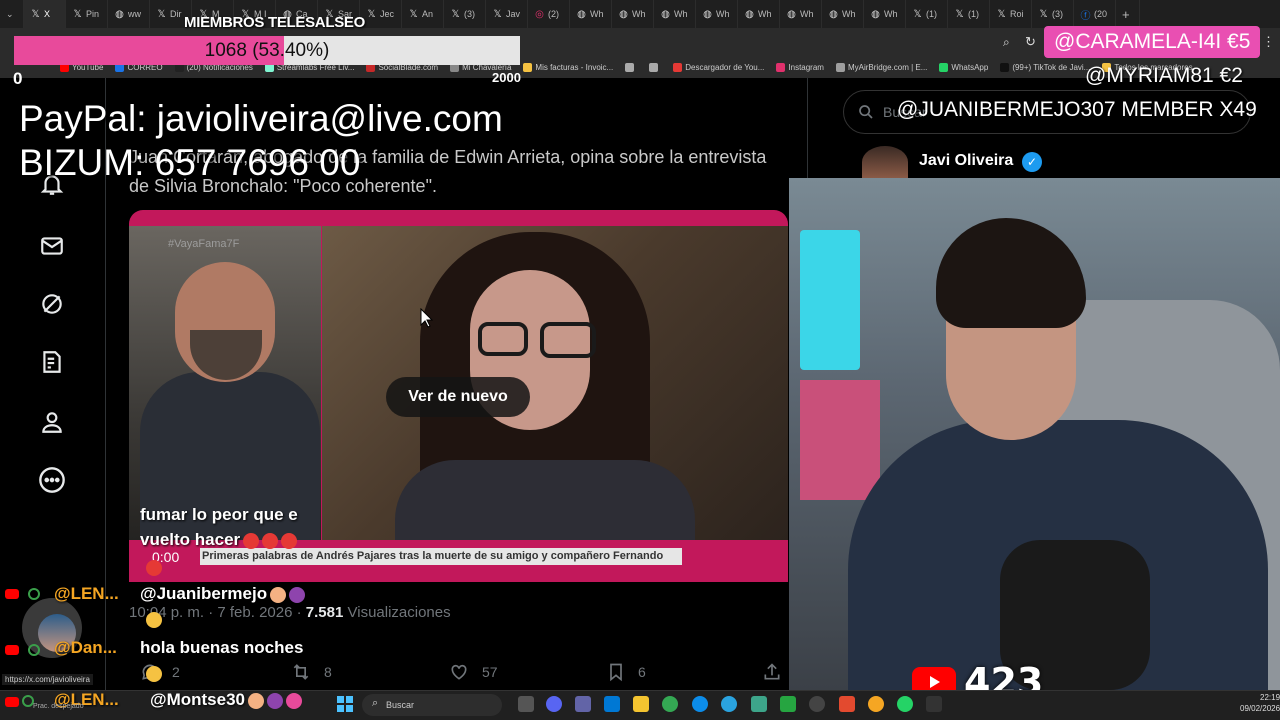 This screenshot has height=720, width=1280. What do you see at coordinates (52, 246) in the screenshot?
I see `messages-icon` at bounding box center [52, 246].